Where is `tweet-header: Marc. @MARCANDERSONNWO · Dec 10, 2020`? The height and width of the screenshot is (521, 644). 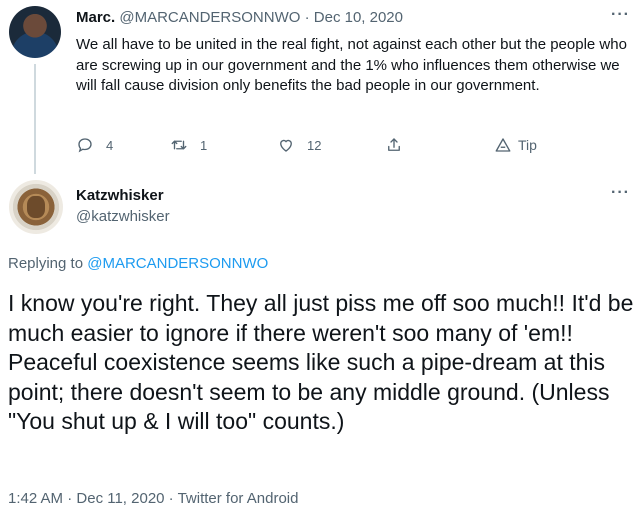 tweet-header: Marc. @MARCANDERSONNWO · Dec 10, 2020 is located at coordinates (239, 18).